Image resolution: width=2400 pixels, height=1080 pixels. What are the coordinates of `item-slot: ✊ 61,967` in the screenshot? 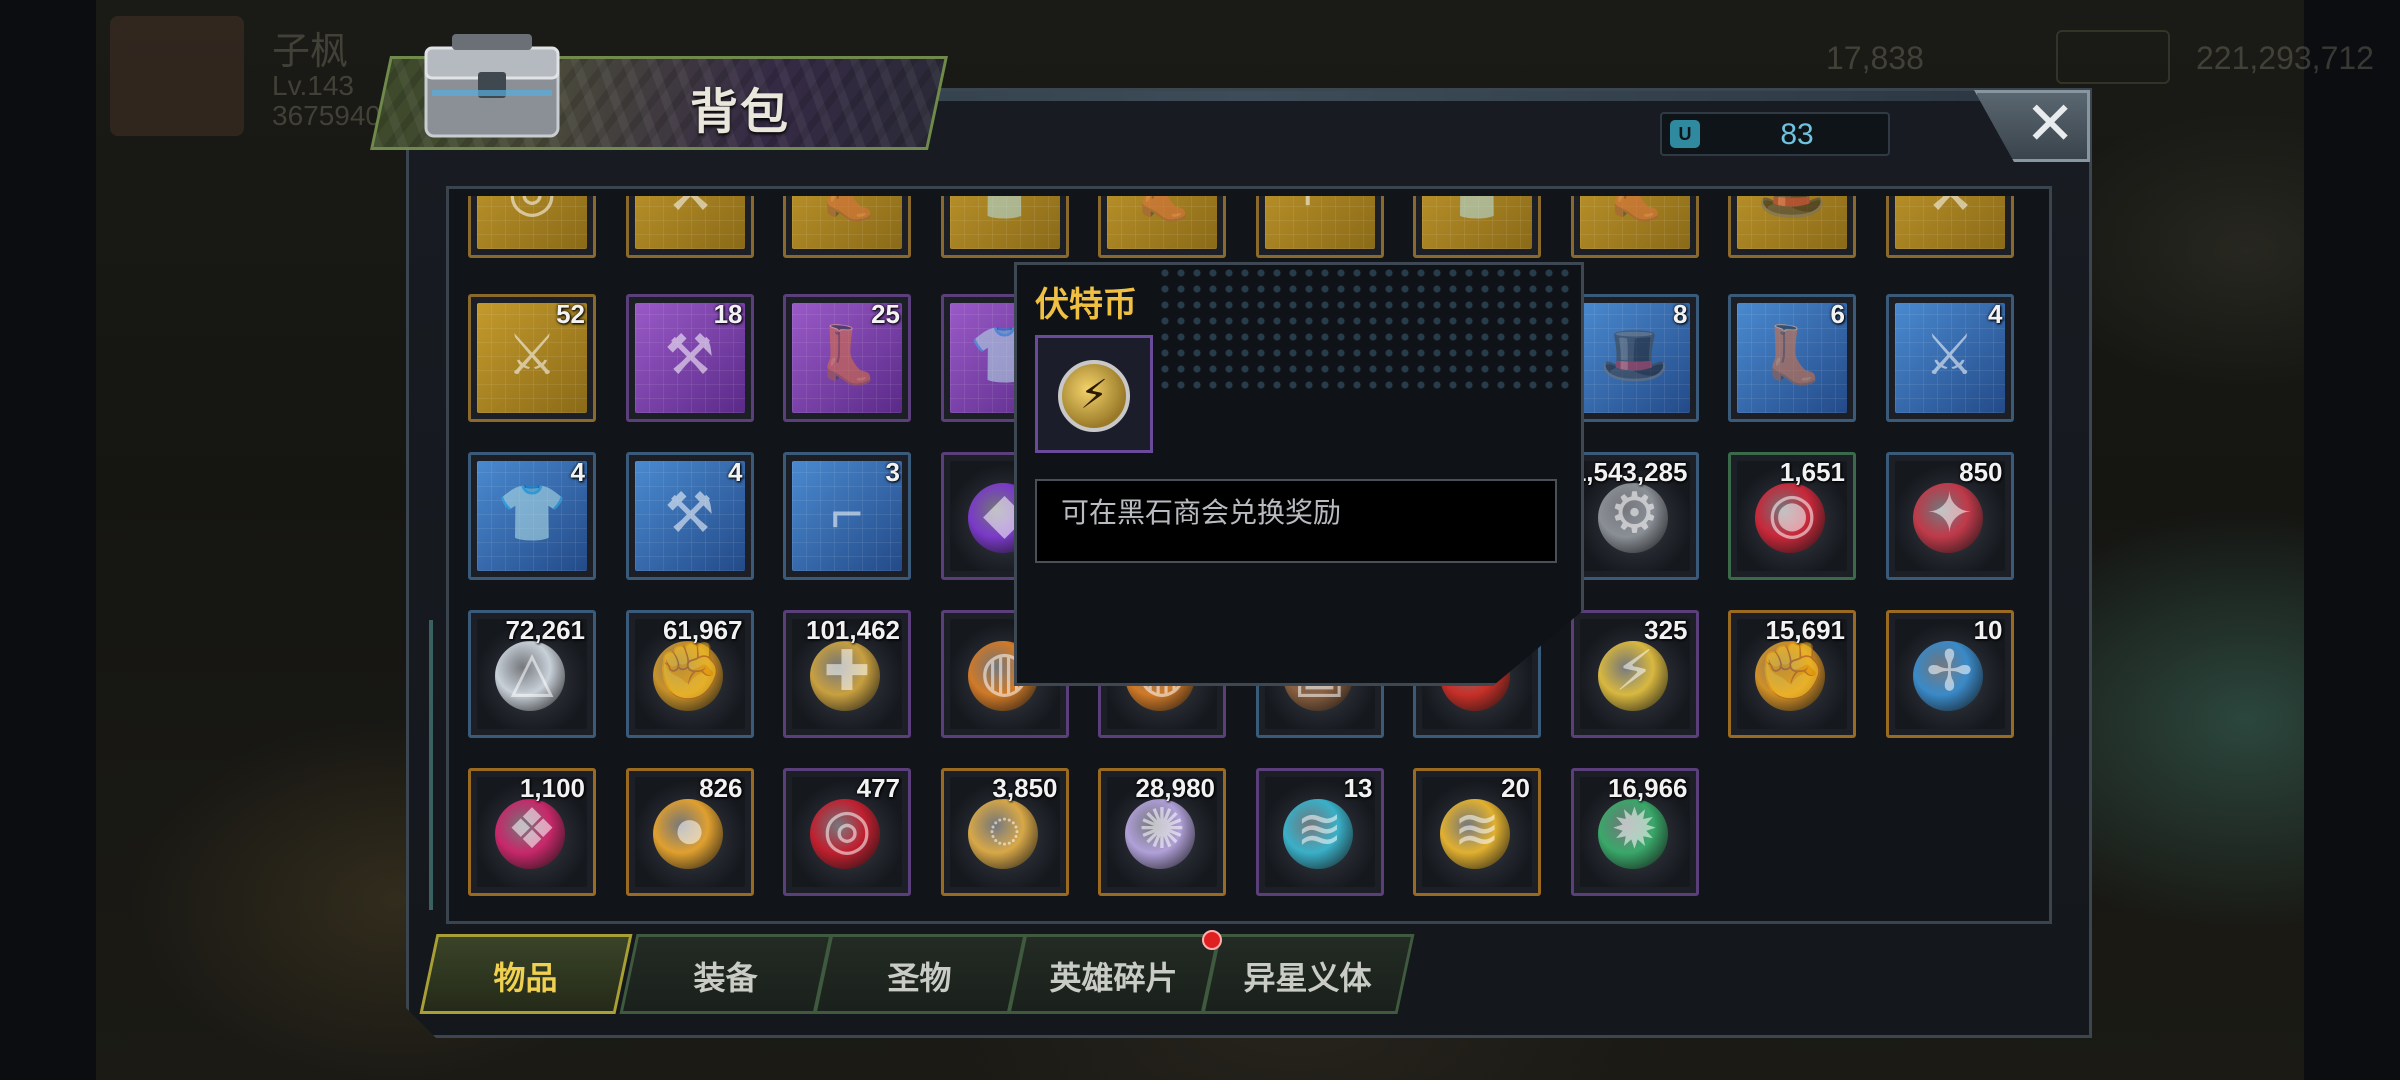 It's located at (689, 674).